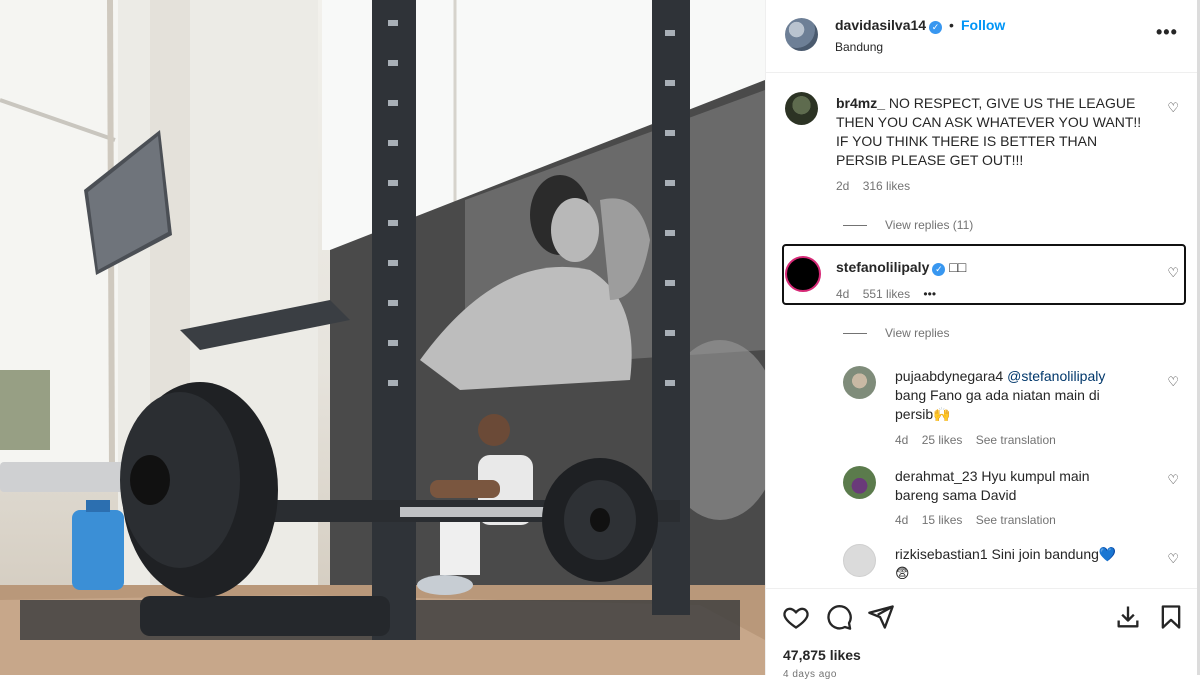  What do you see at coordinates (881, 617) in the screenshot?
I see `share-send-icon` at bounding box center [881, 617].